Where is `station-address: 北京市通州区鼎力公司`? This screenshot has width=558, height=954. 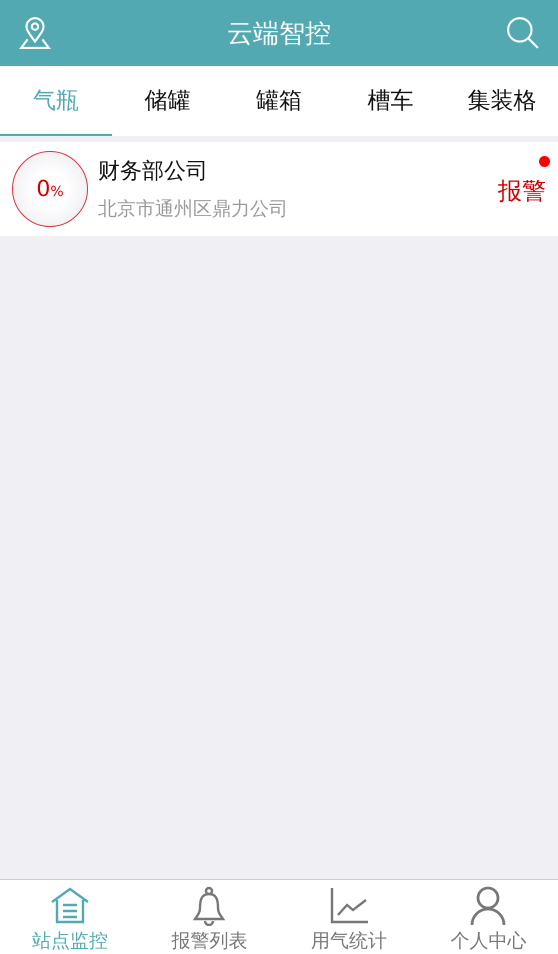 station-address: 北京市通州区鼎力公司 is located at coordinates (193, 209).